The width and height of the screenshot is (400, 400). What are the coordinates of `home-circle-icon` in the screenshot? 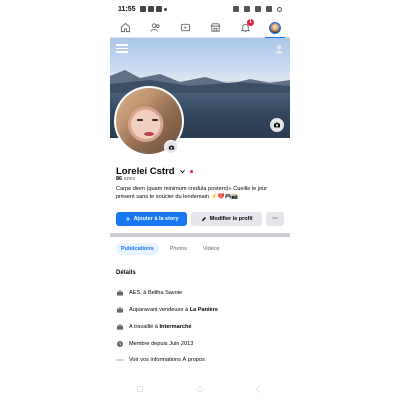 It's located at (200, 389).